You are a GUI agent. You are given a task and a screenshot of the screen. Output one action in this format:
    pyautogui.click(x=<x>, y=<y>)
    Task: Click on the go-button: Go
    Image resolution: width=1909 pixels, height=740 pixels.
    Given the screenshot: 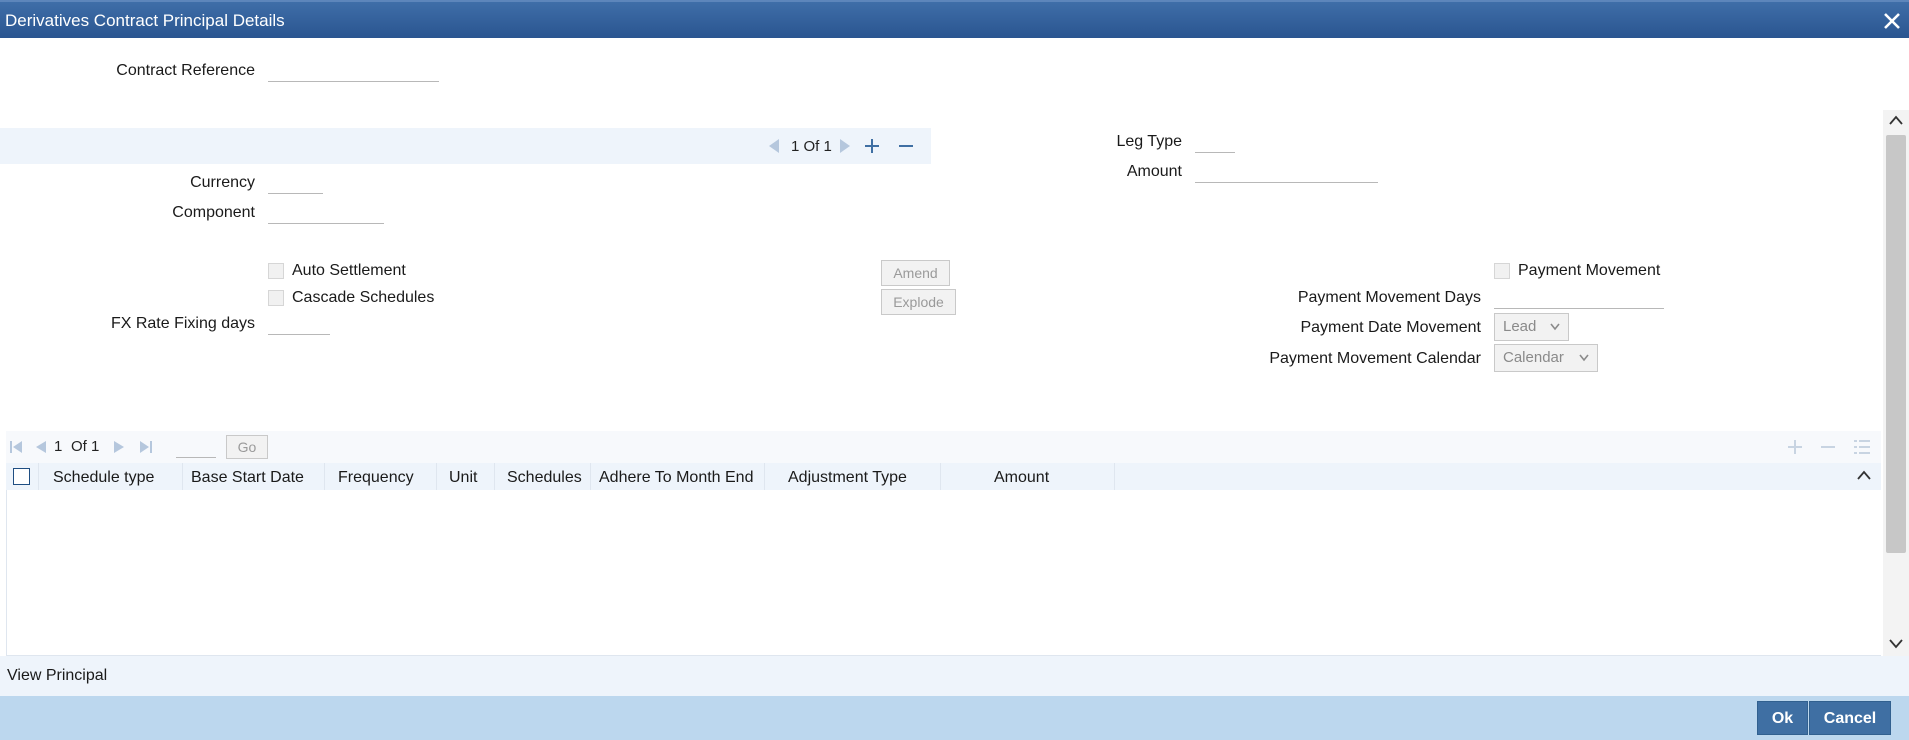 What is the action you would take?
    pyautogui.click(x=247, y=447)
    